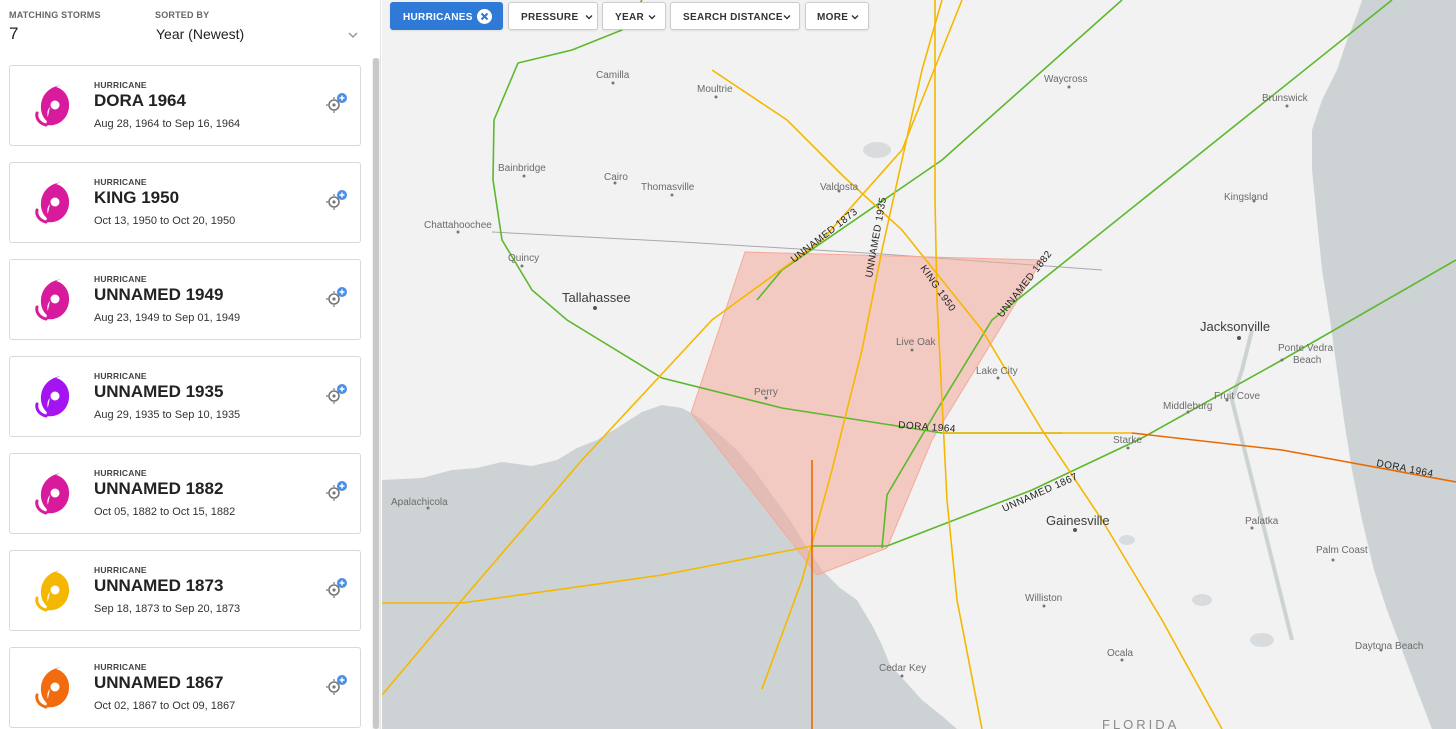 The height and width of the screenshot is (729, 1456). I want to click on filter-pressure-label: PRESSURE, so click(550, 17).